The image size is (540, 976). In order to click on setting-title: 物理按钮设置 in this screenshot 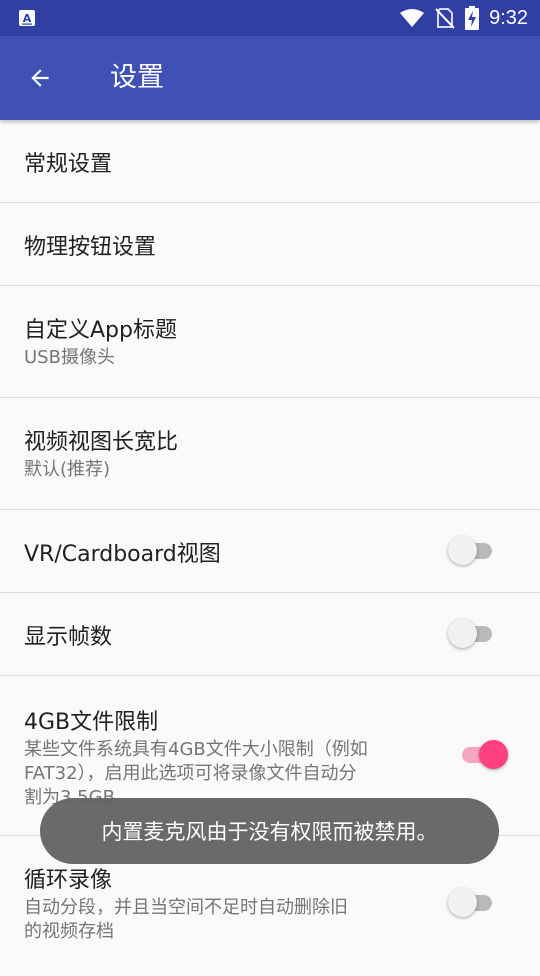, I will do `click(90, 247)`.